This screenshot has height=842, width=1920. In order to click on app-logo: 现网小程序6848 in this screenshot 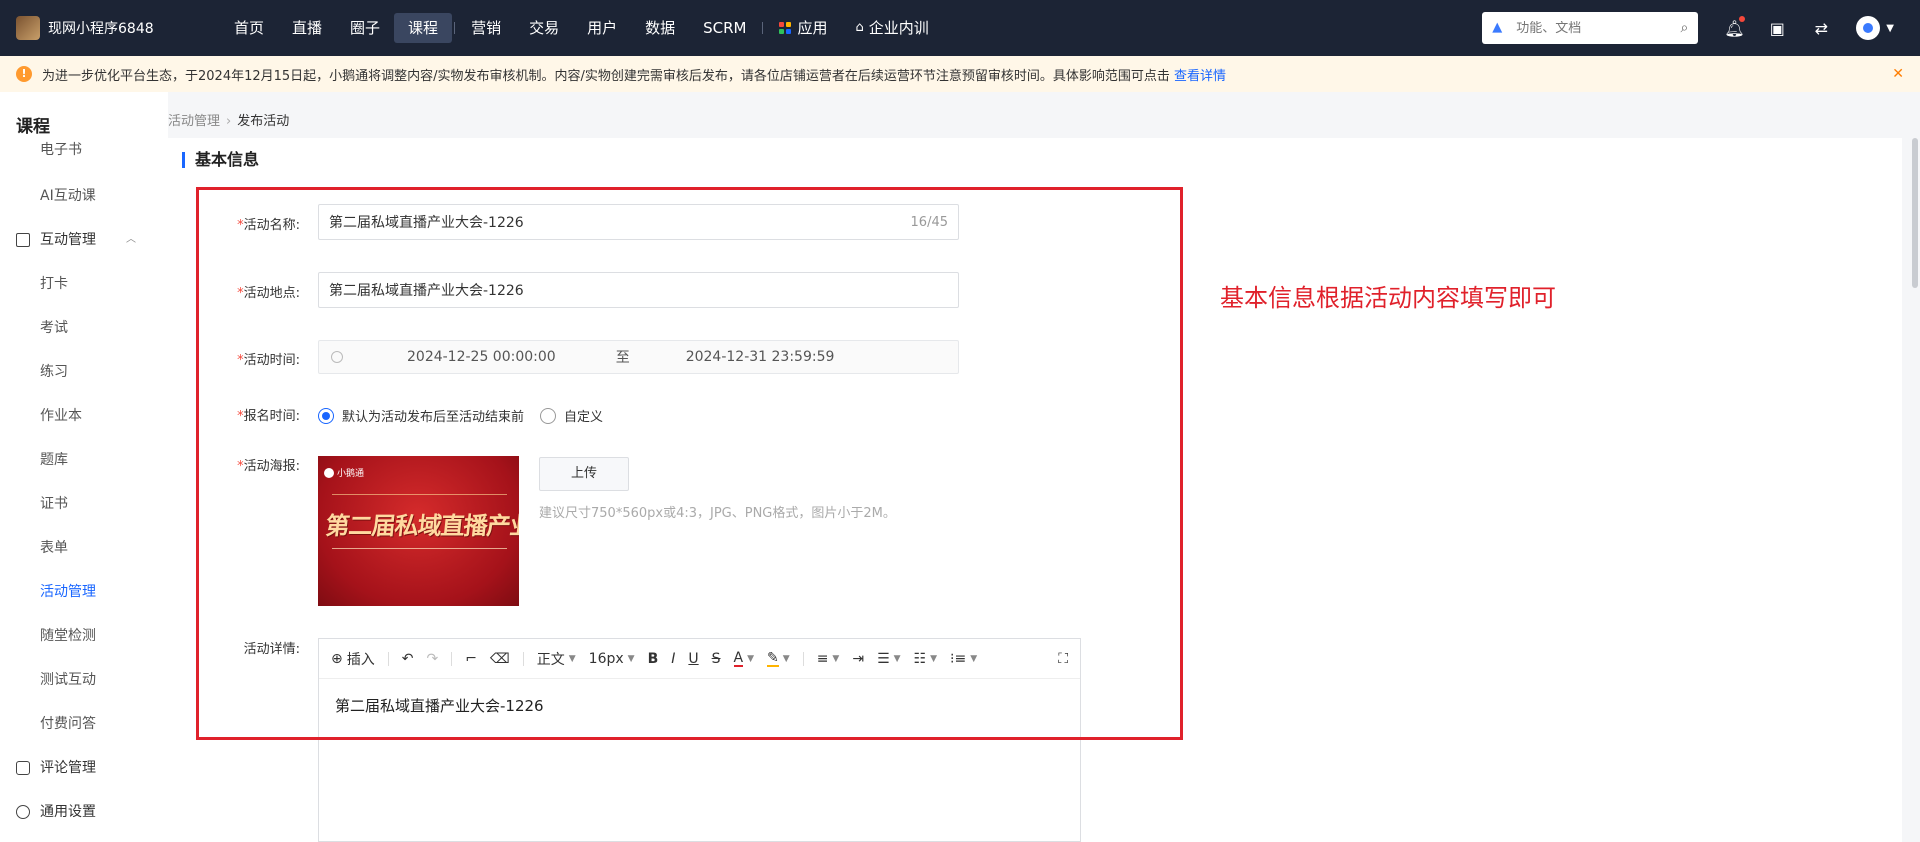, I will do `click(111, 28)`.